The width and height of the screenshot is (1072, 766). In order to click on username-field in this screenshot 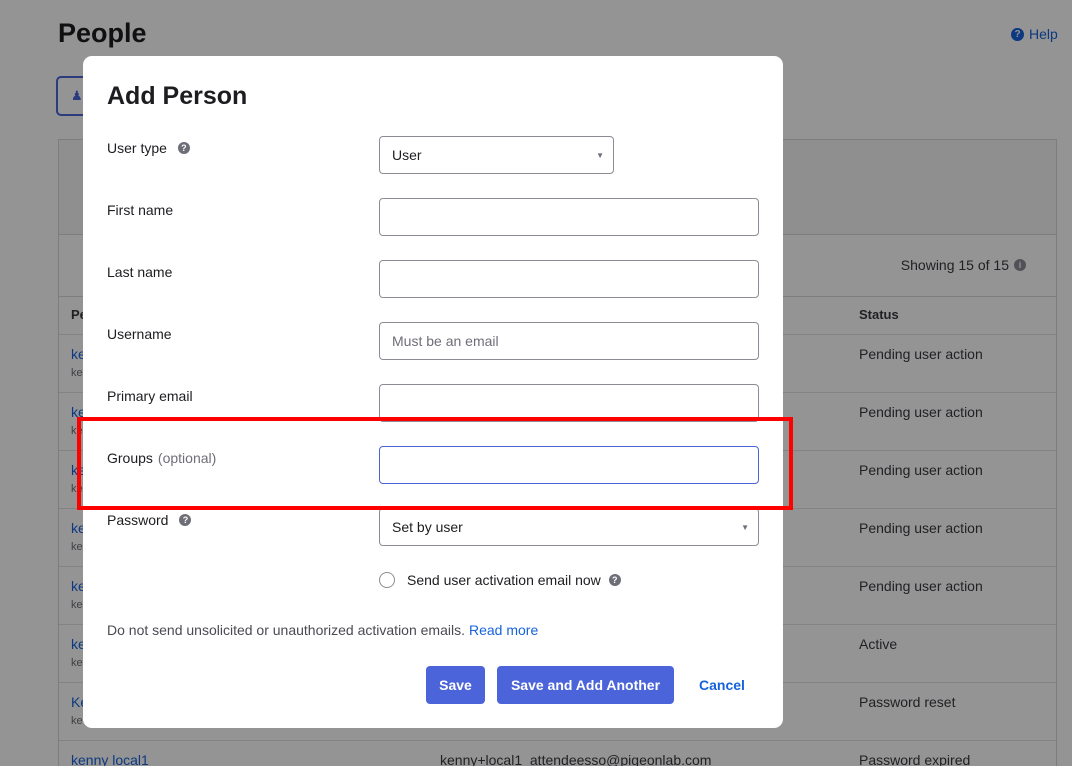, I will do `click(569, 341)`.